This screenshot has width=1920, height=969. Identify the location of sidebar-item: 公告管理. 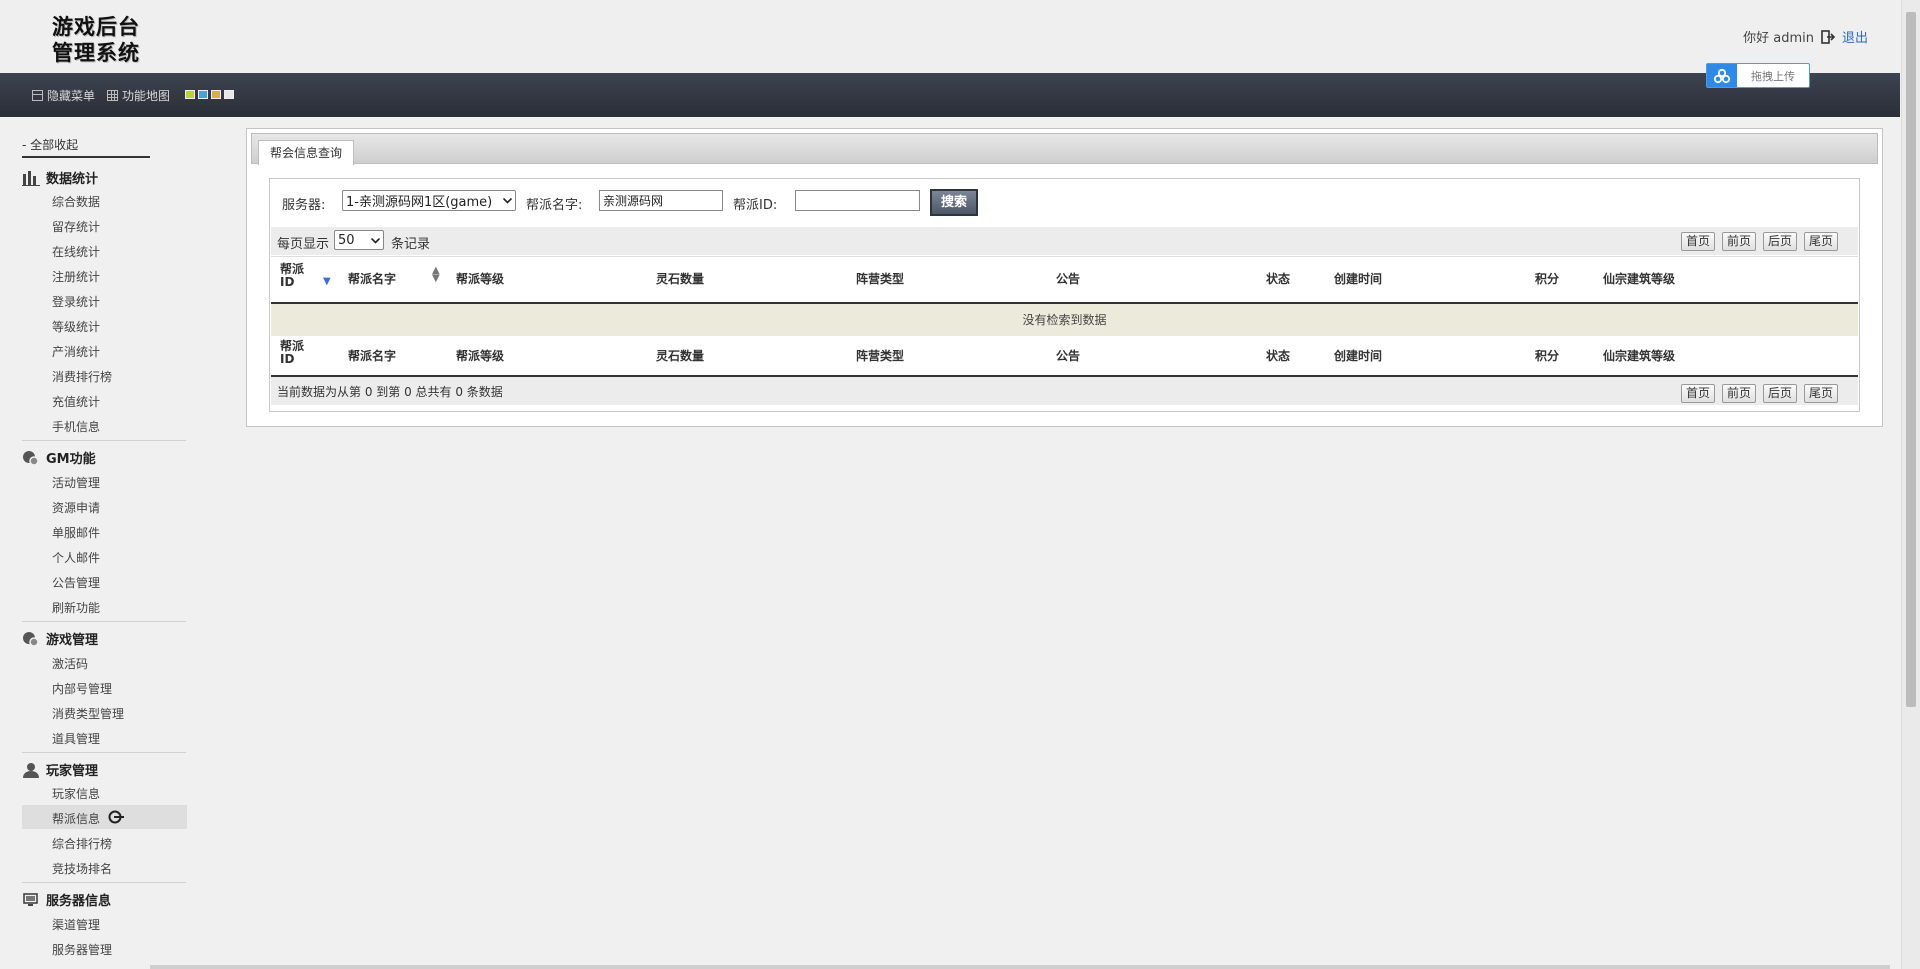
(76, 582).